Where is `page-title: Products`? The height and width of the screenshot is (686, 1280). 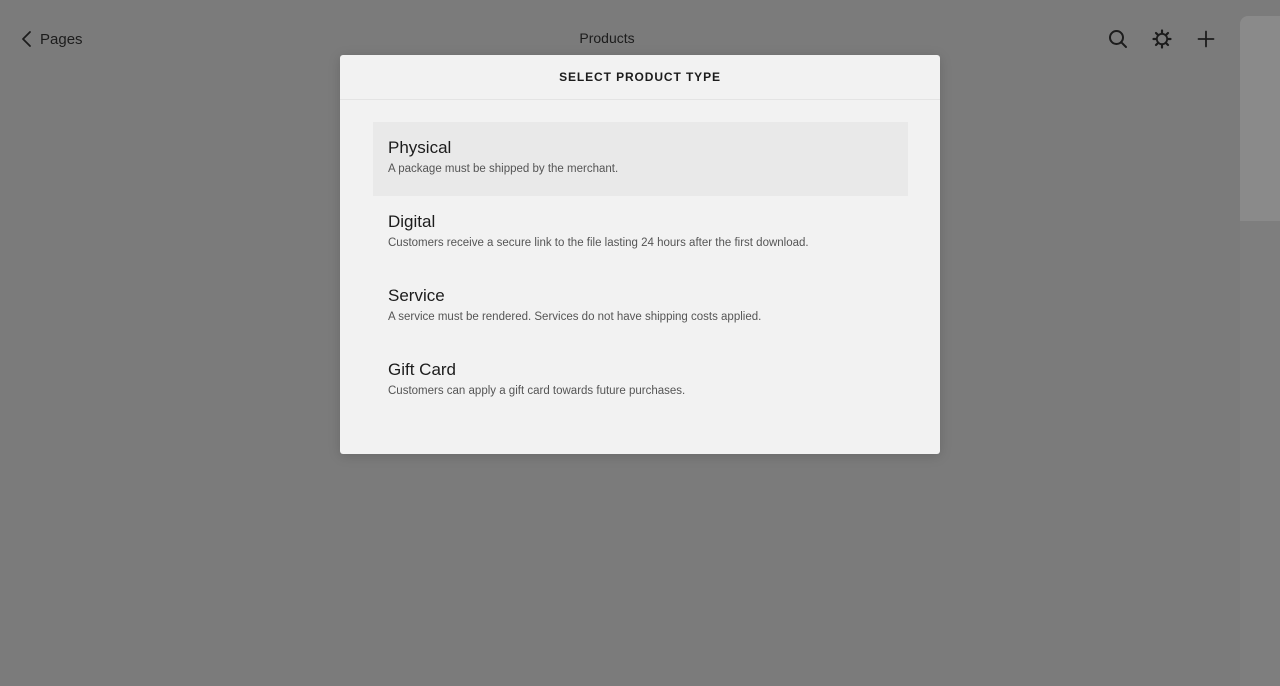 page-title: Products is located at coordinates (607, 38).